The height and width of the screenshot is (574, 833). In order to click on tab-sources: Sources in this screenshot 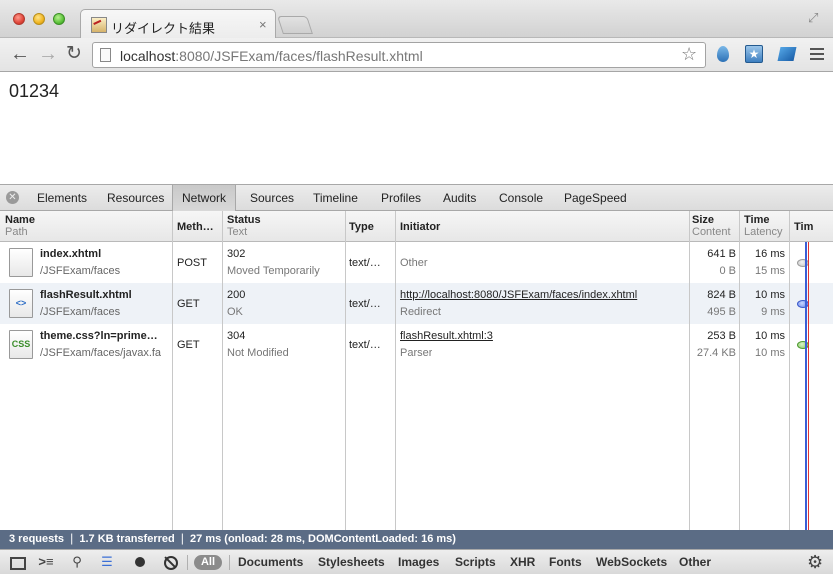, I will do `click(272, 198)`.